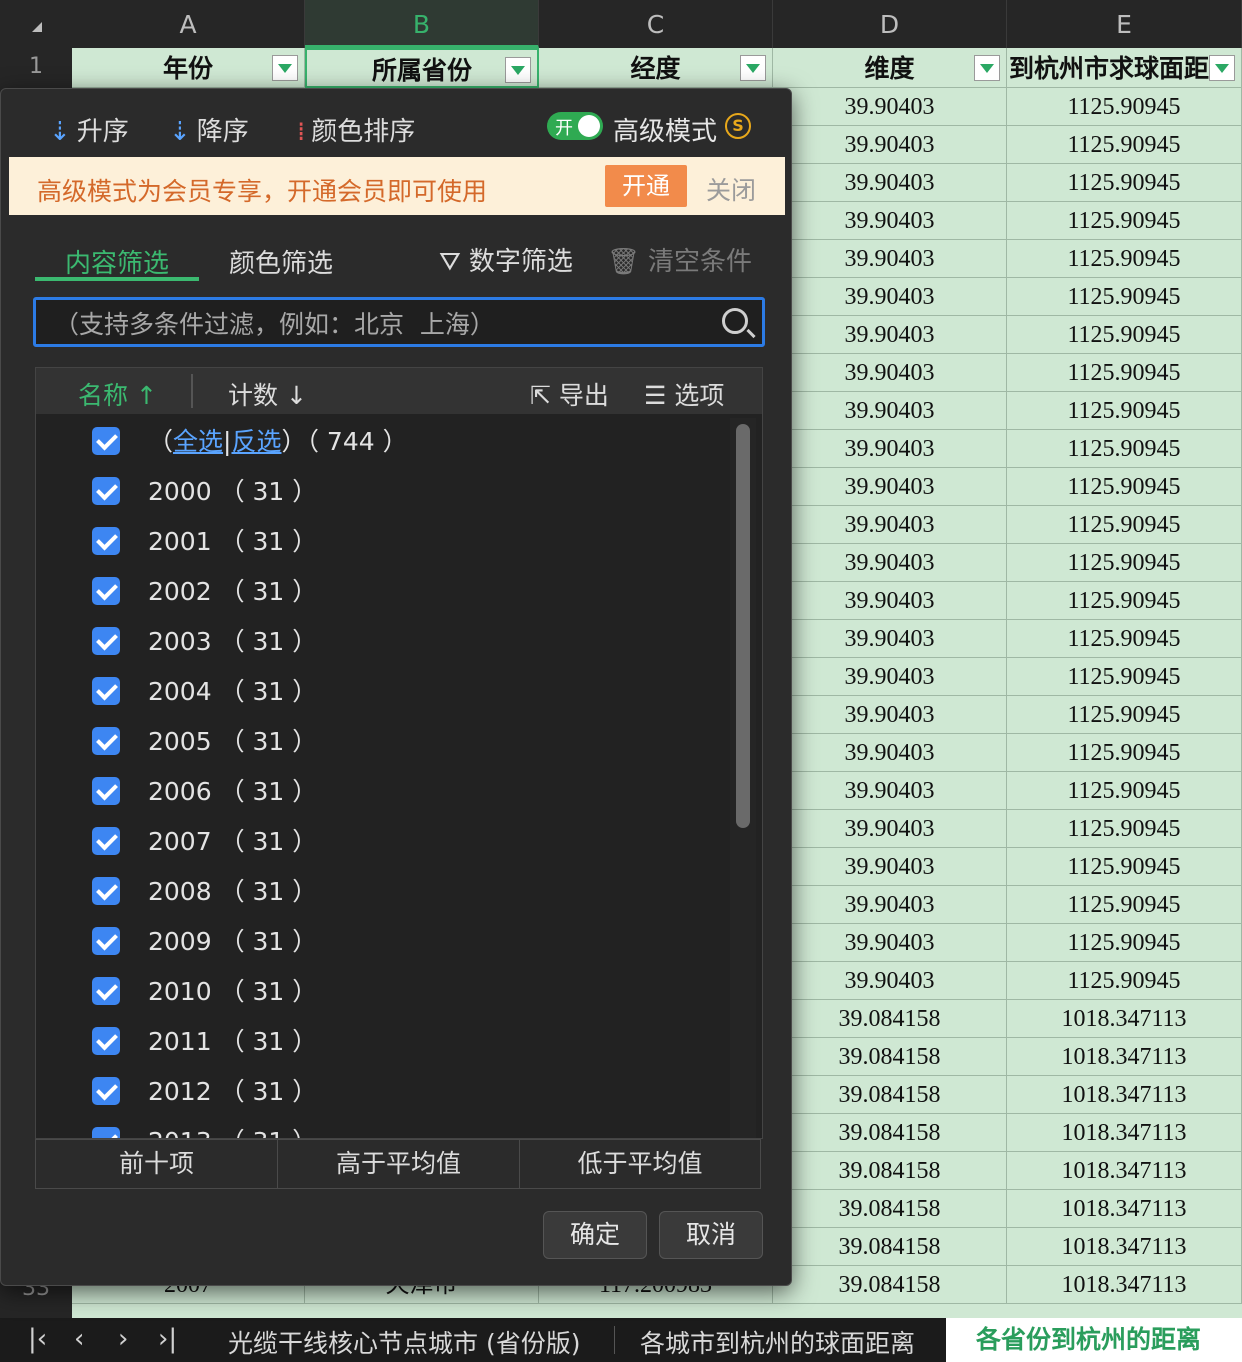 The image size is (1242, 1362). Describe the element at coordinates (569, 394) in the screenshot. I see `export-button: ⇱ 导出` at that location.